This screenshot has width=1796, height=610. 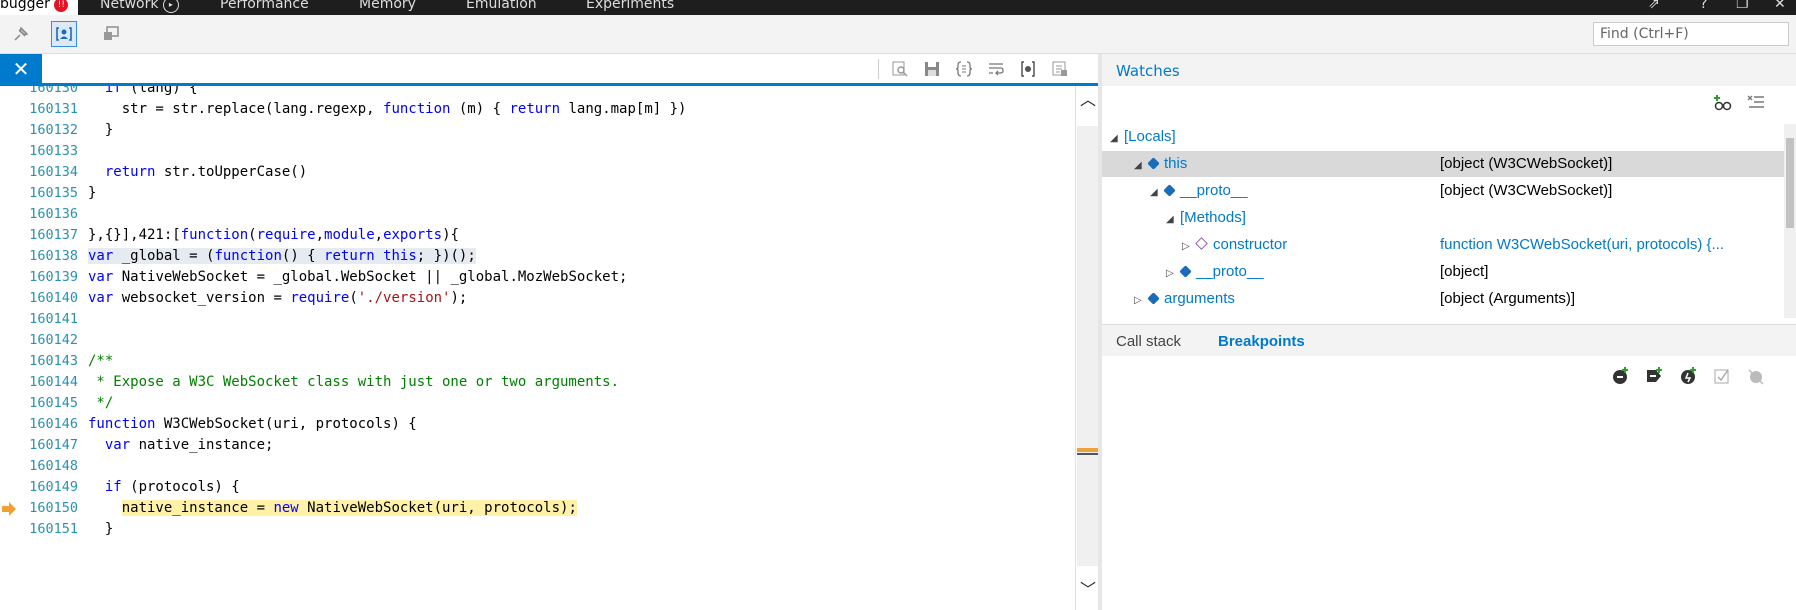 What do you see at coordinates (49, 529) in the screenshot?
I see `line-number: 160151` at bounding box center [49, 529].